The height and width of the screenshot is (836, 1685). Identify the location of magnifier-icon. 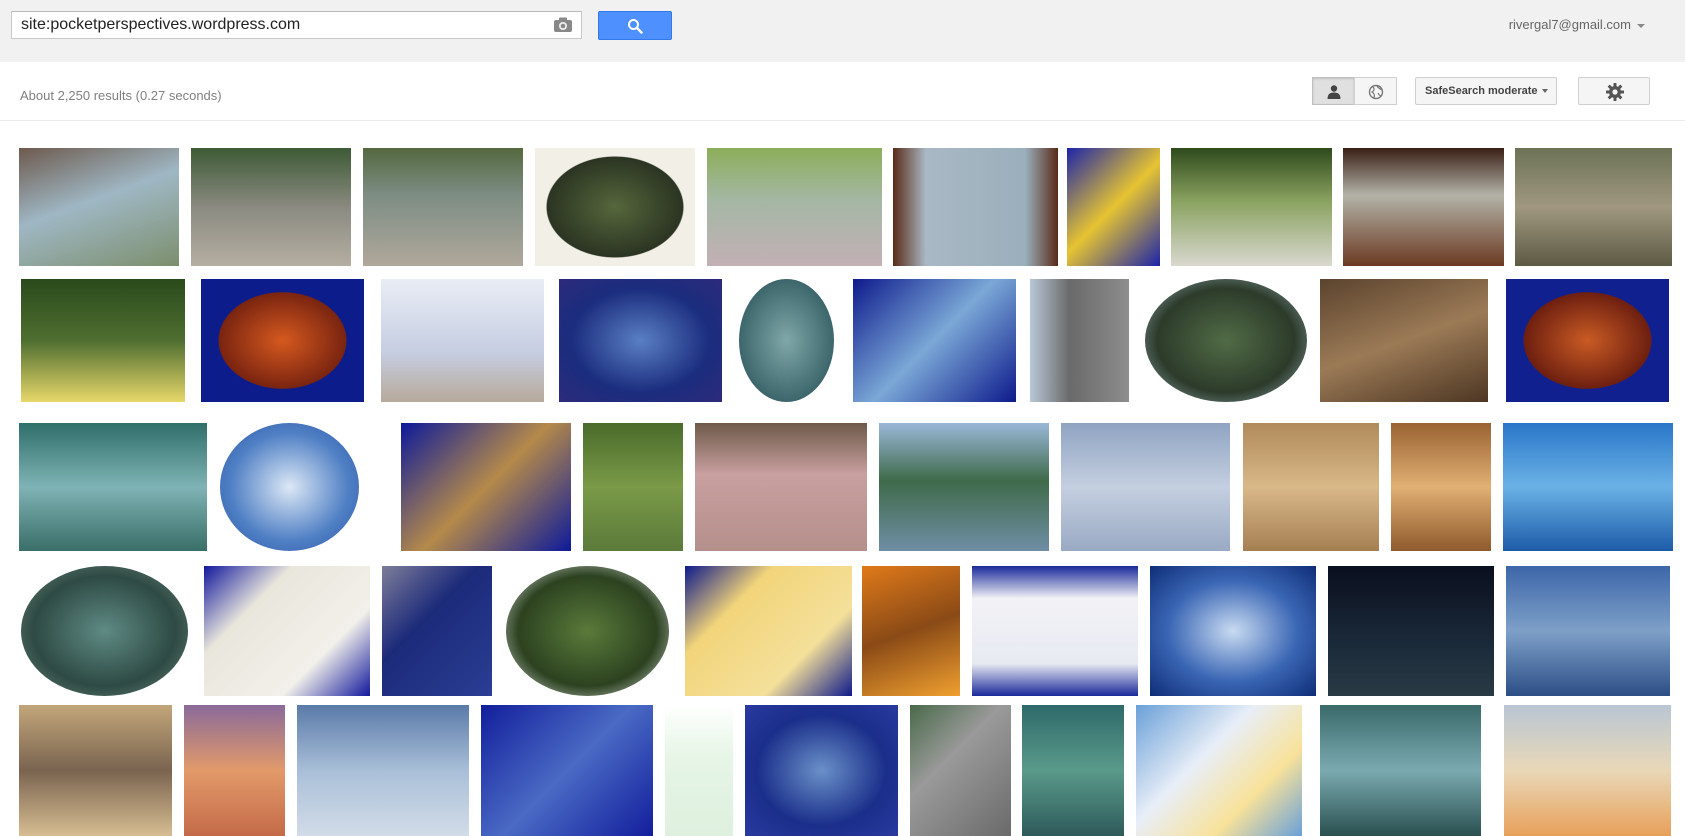
(635, 26).